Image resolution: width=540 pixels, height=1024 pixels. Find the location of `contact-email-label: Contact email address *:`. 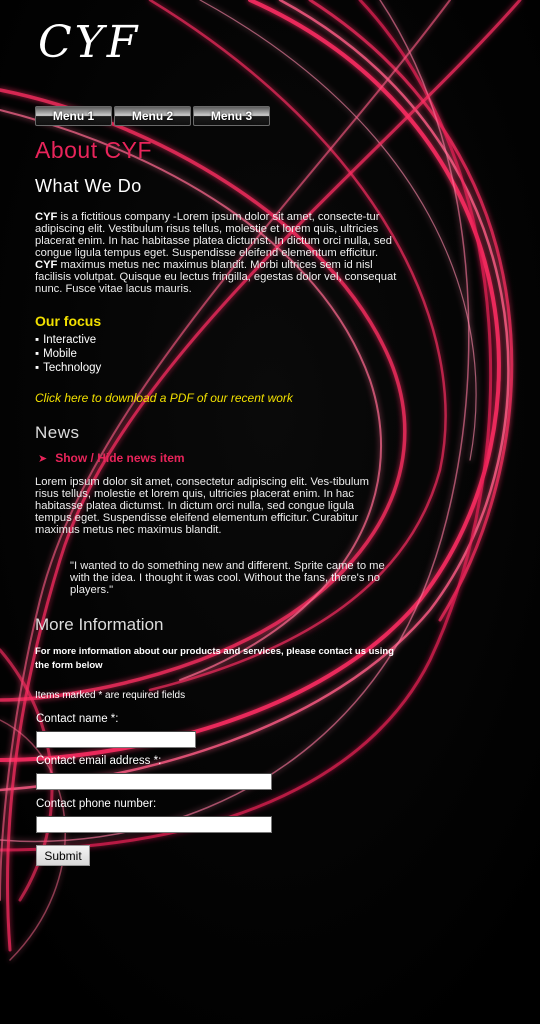

contact-email-label: Contact email address *: is located at coordinates (99, 761).